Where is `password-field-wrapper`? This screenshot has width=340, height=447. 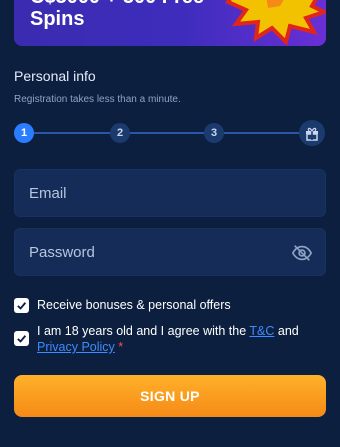
password-field-wrapper is located at coordinates (170, 252).